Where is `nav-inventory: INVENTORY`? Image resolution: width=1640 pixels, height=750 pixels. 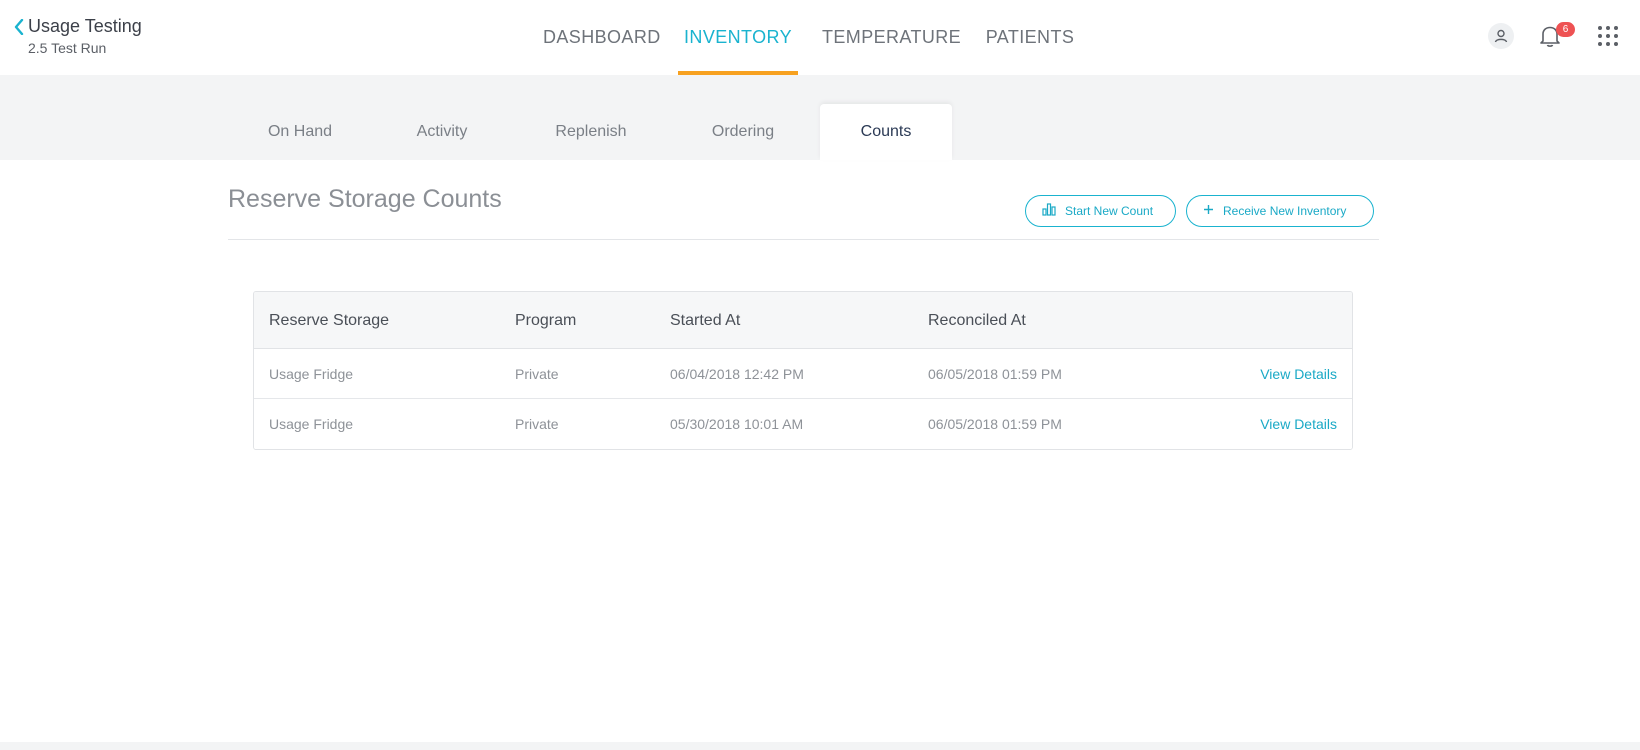
nav-inventory: INVENTORY is located at coordinates (738, 37).